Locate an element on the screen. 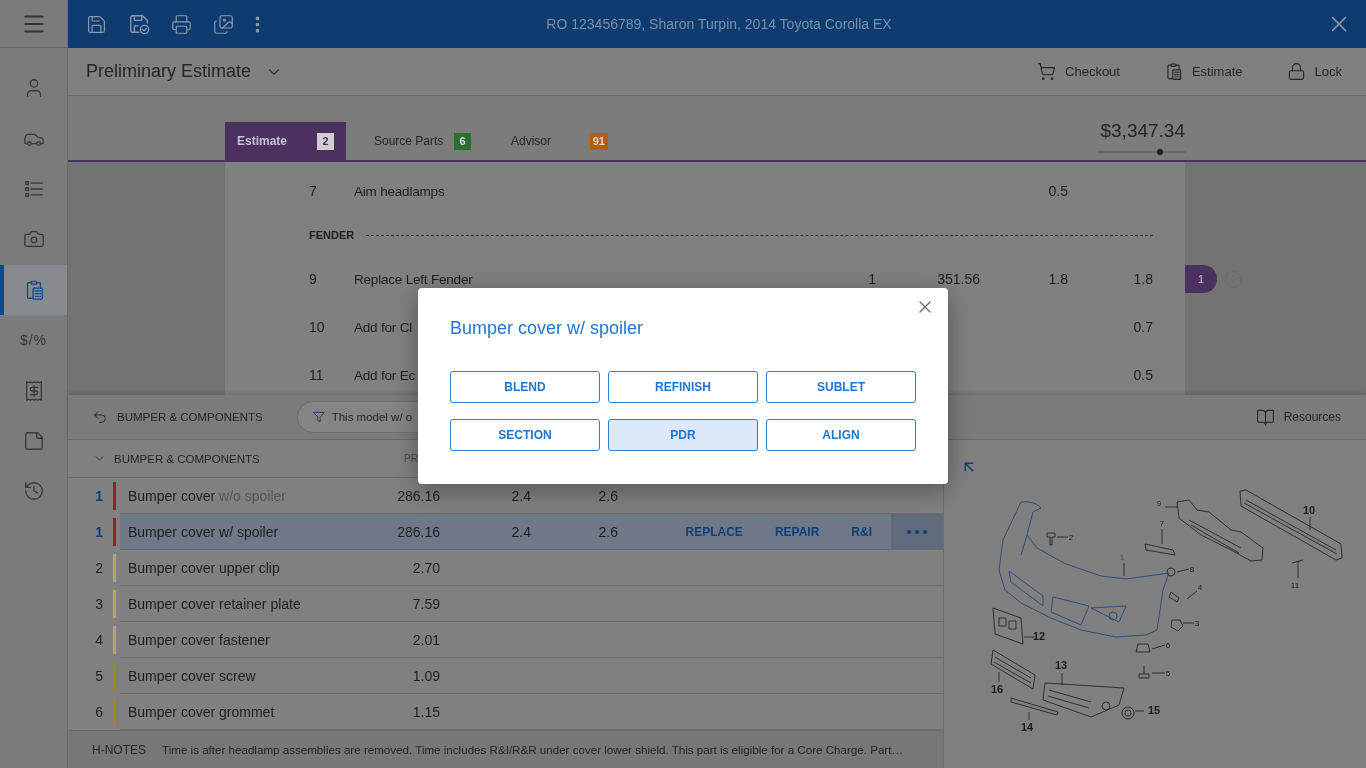  tab: Source Parts 6 is located at coordinates (422, 141).